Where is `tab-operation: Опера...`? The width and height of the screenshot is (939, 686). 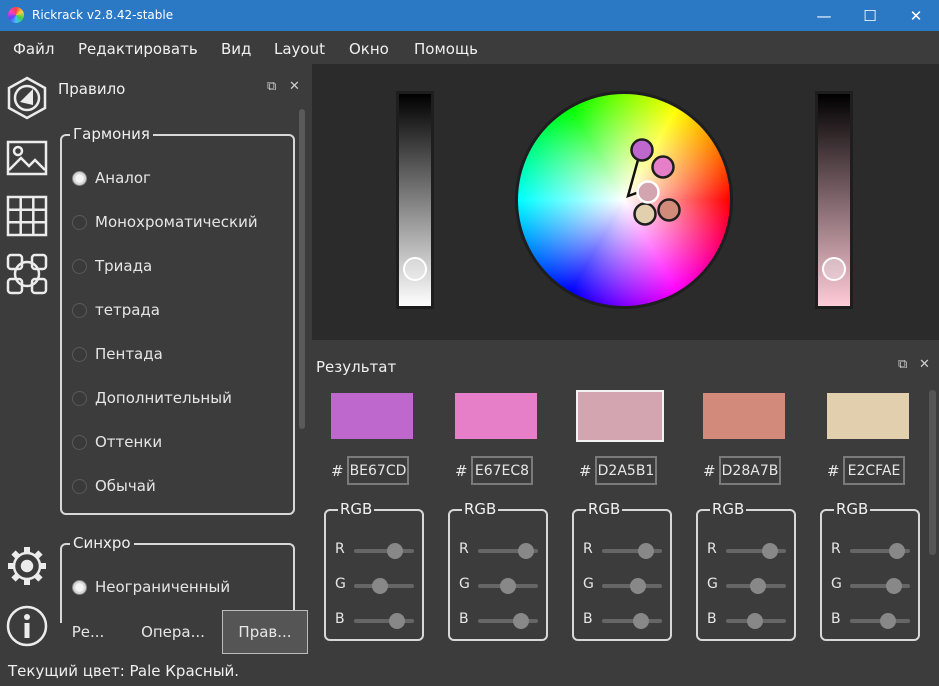
tab-operation: Опера... is located at coordinates (173, 632).